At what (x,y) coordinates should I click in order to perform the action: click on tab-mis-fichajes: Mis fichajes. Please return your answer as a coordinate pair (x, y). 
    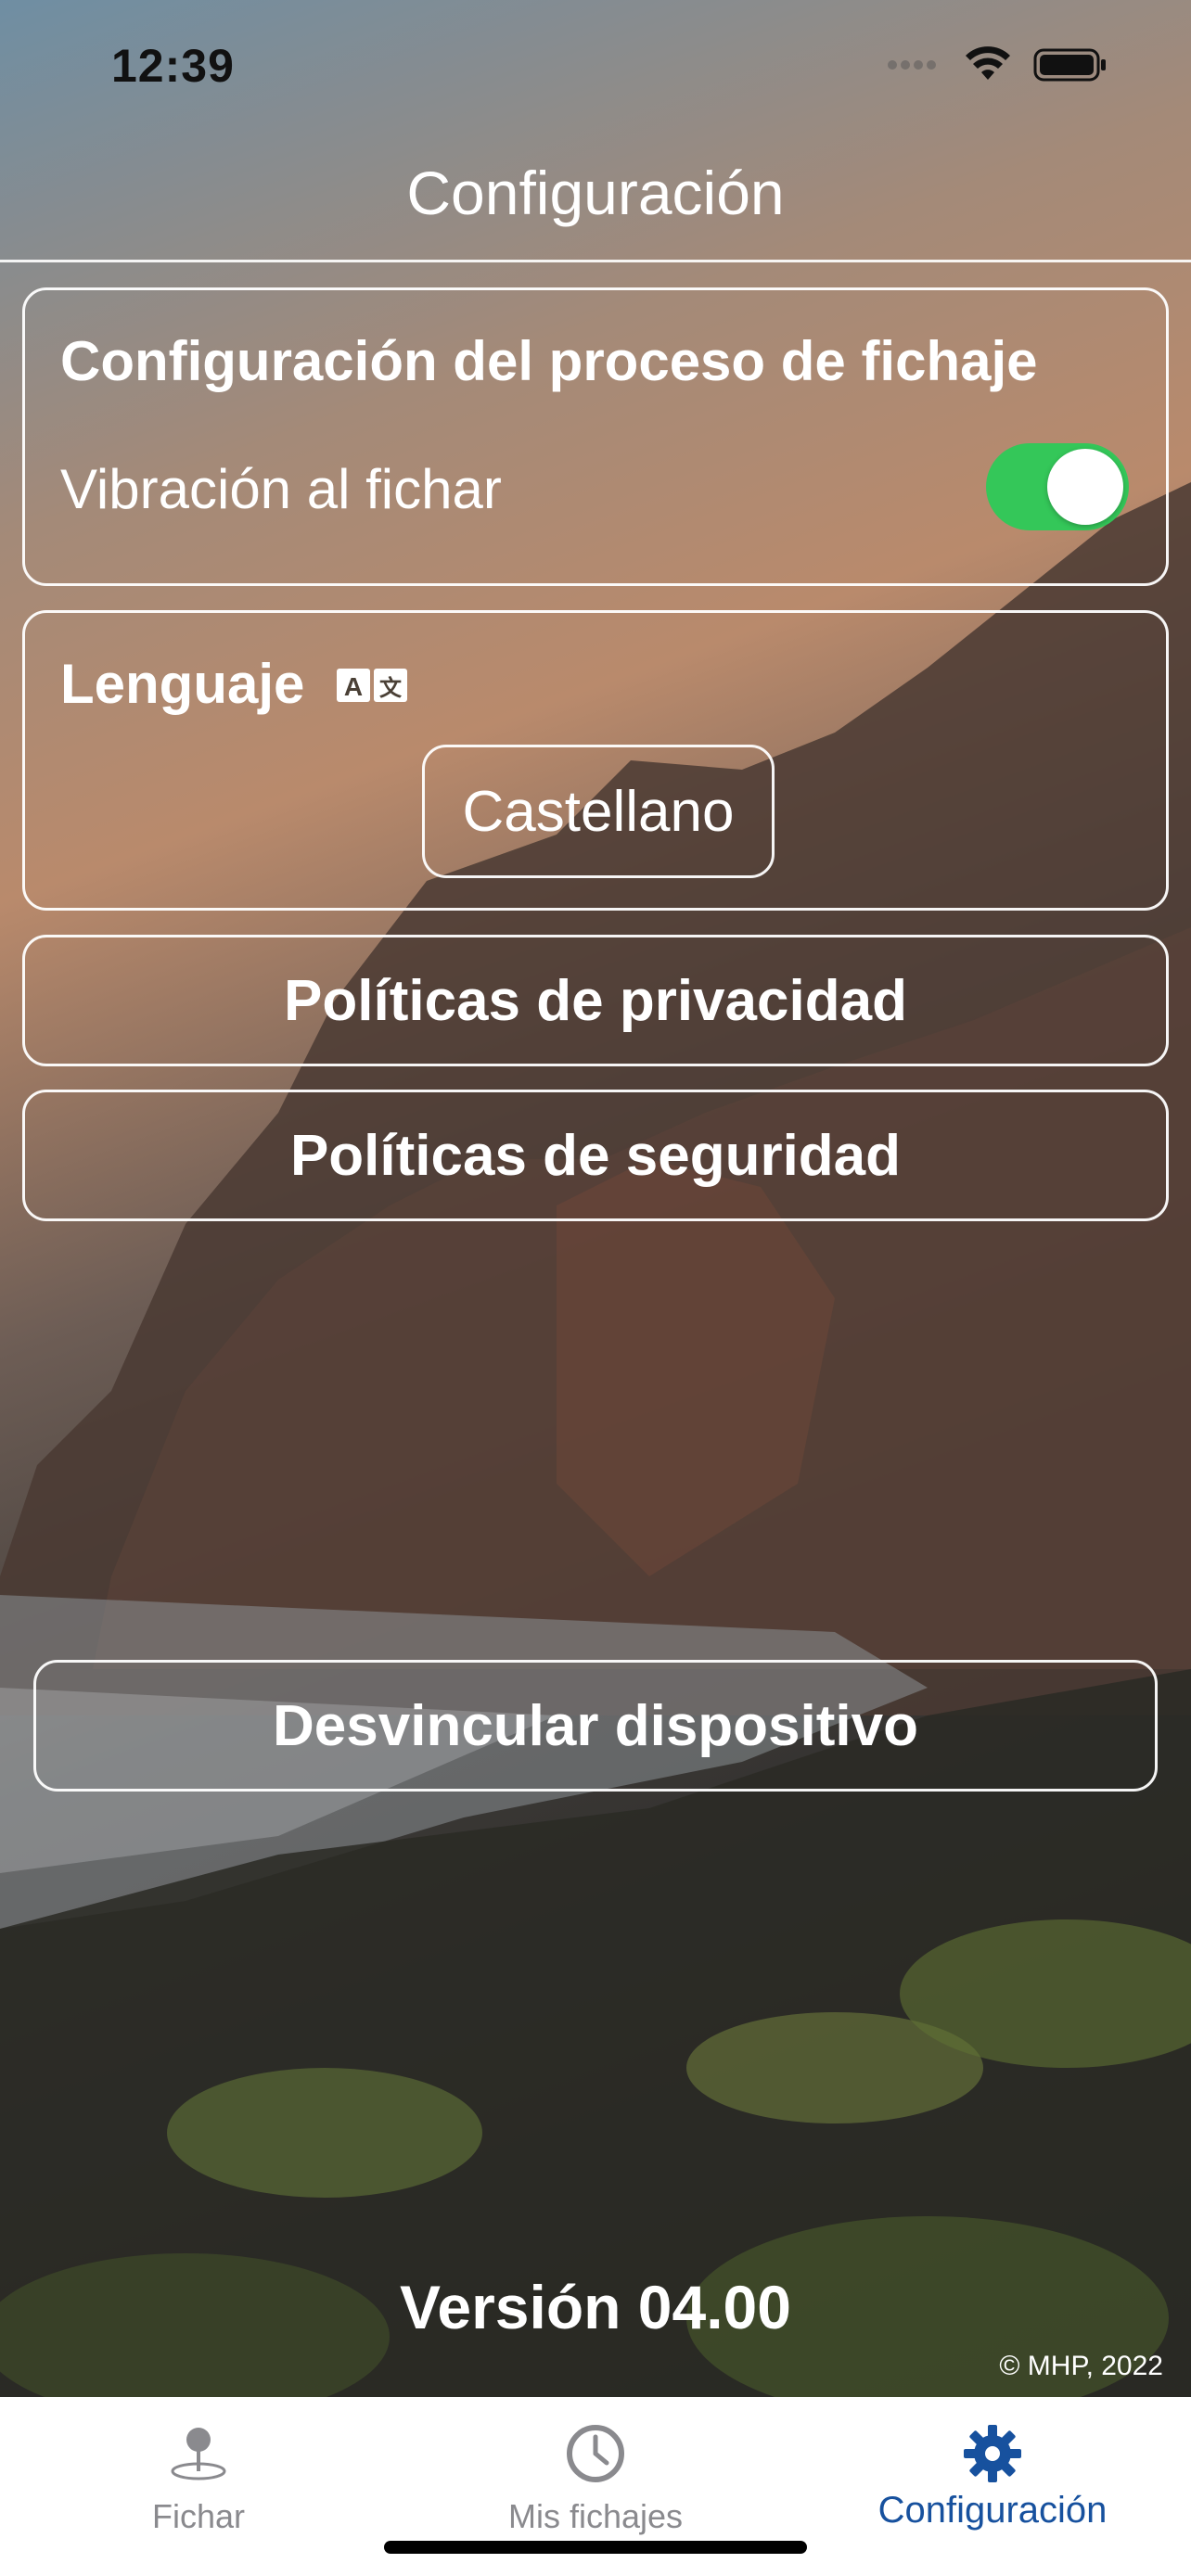
    Looking at the image, I should click on (595, 2471).